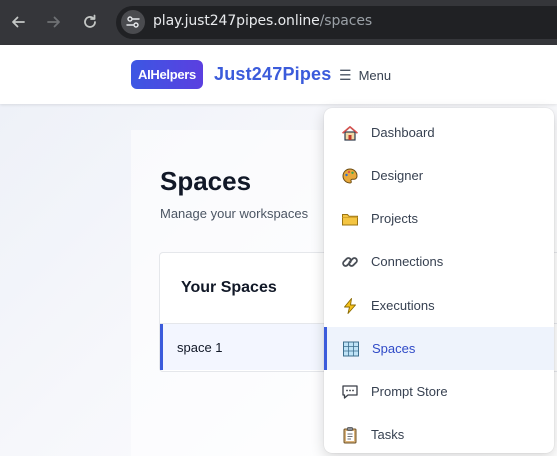 The width and height of the screenshot is (557, 456). Describe the element at coordinates (345, 74) in the screenshot. I see `hamburger-icon: ☰` at that location.